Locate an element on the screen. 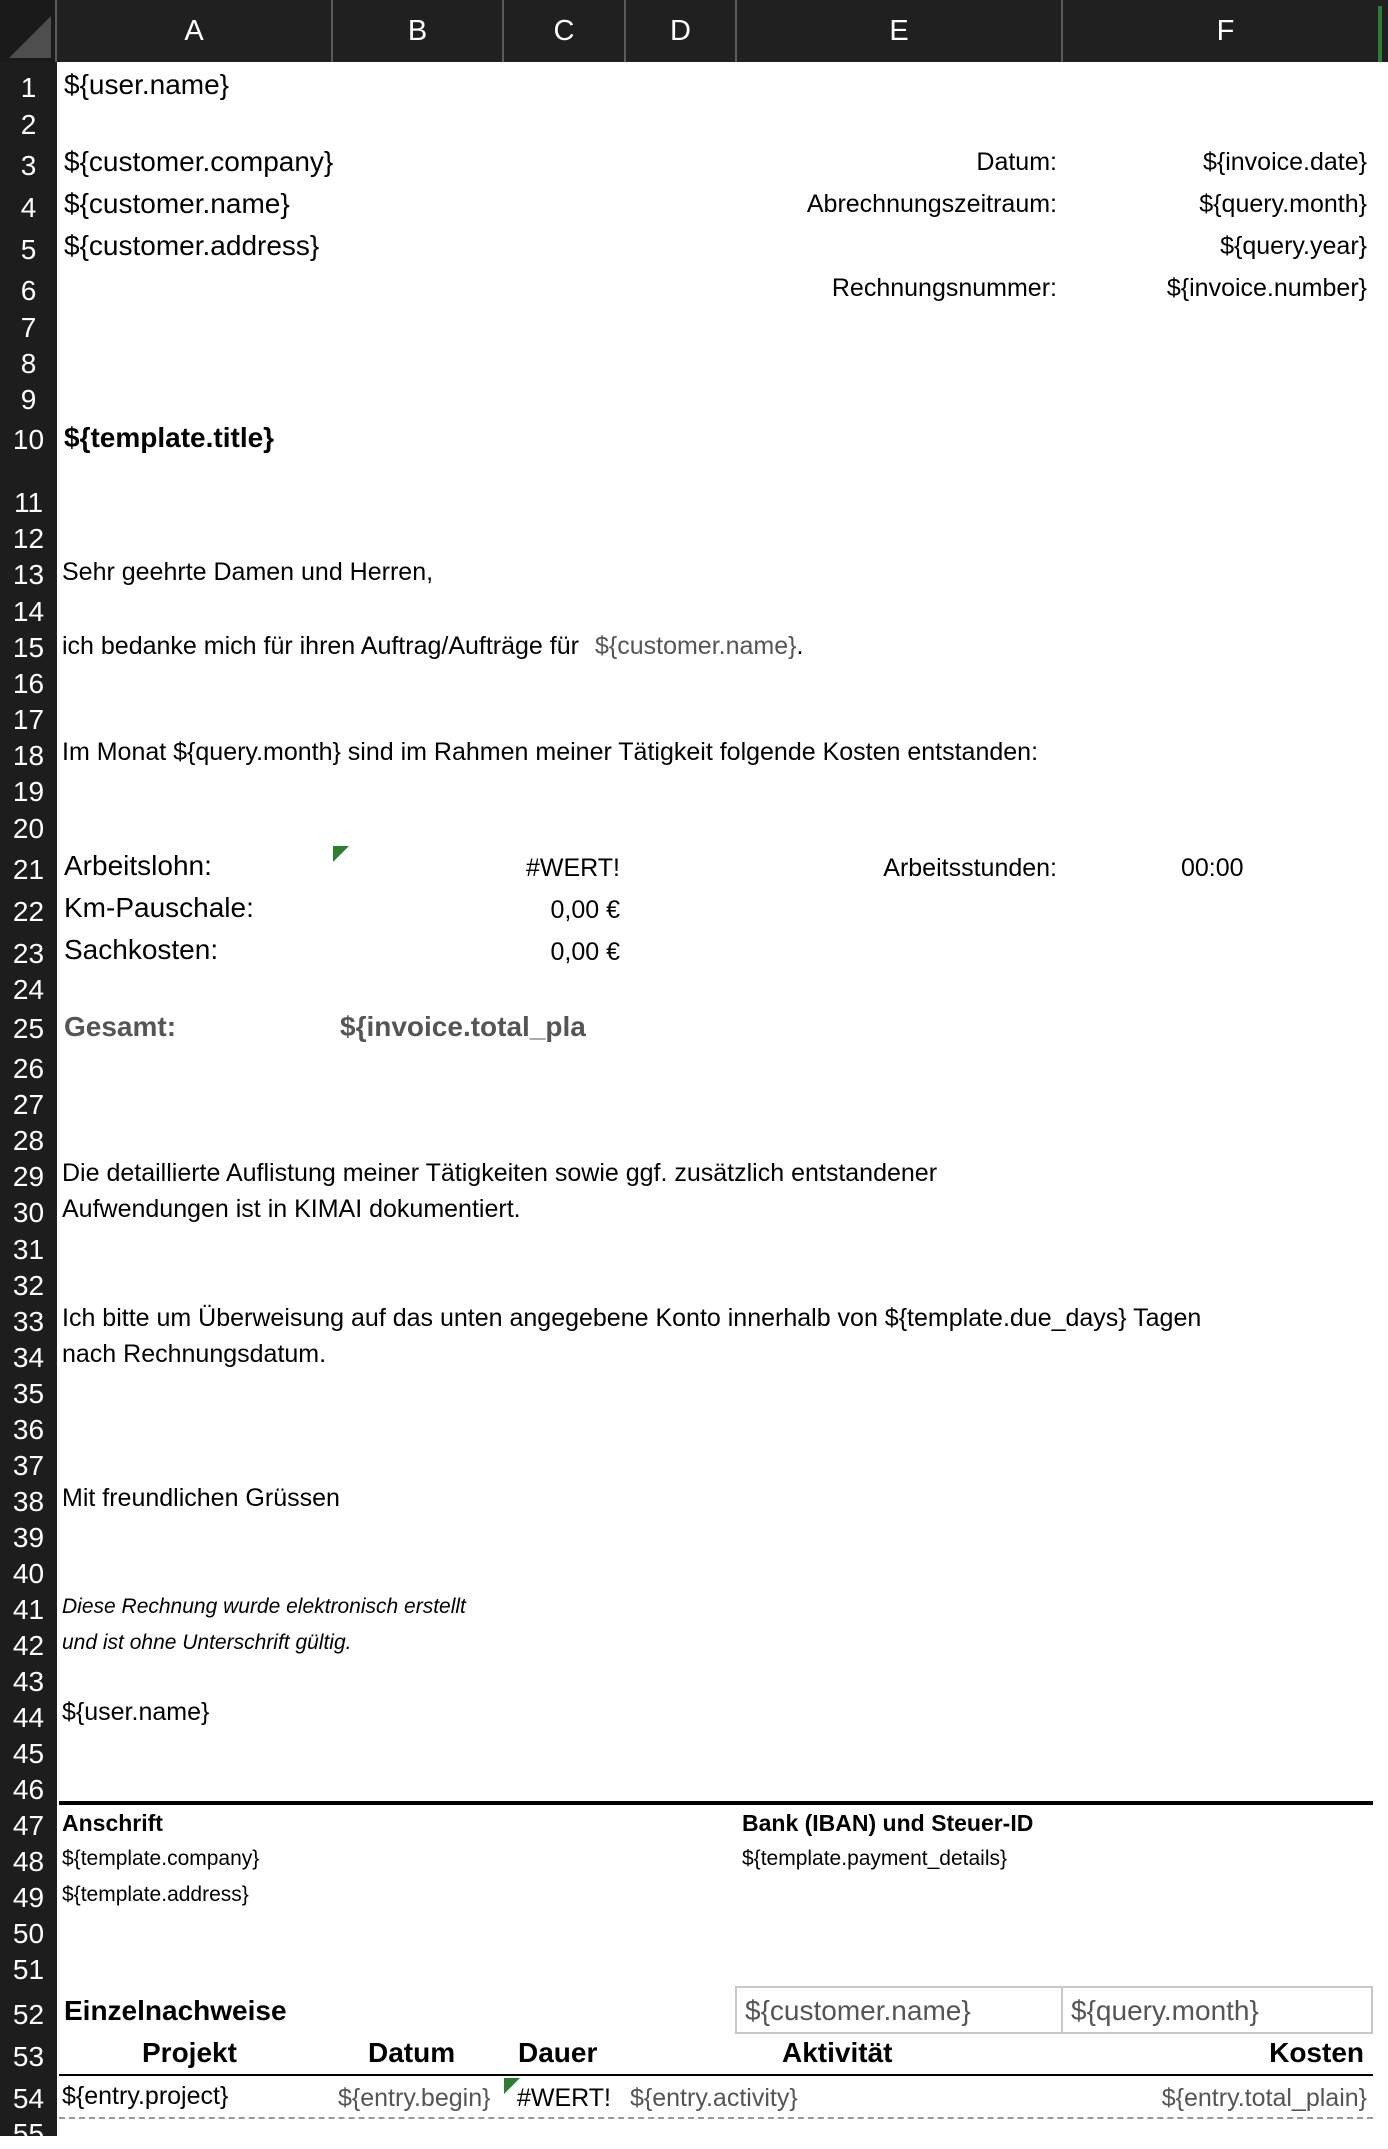 The image size is (1388, 2149). row-header: 2 is located at coordinates (28, 125).